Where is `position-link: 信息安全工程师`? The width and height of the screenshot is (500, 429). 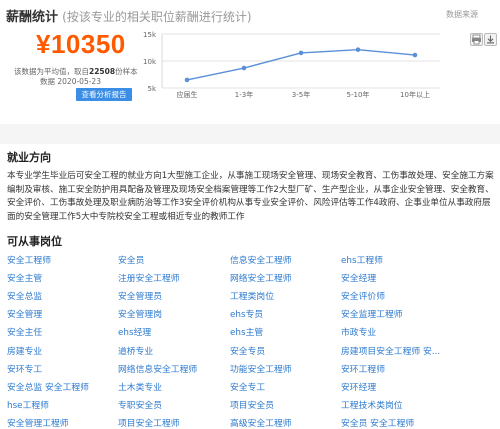
position-link: 信息安全工程师 is located at coordinates (261, 259).